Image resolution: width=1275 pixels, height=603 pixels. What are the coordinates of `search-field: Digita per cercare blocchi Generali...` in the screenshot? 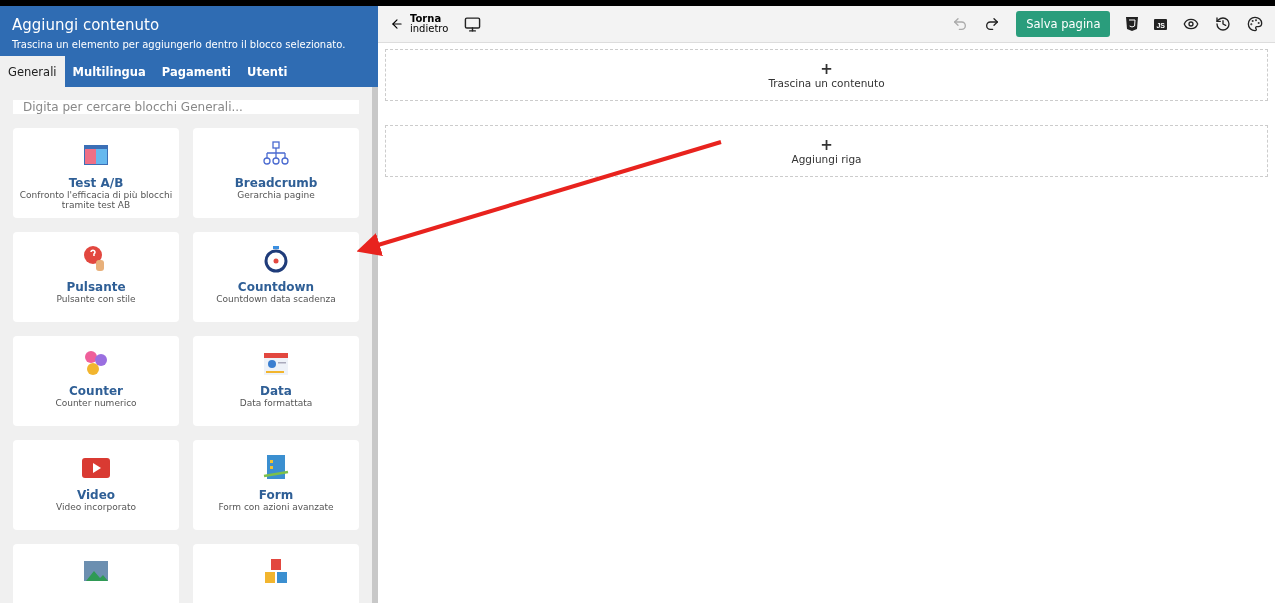 It's located at (186, 107).